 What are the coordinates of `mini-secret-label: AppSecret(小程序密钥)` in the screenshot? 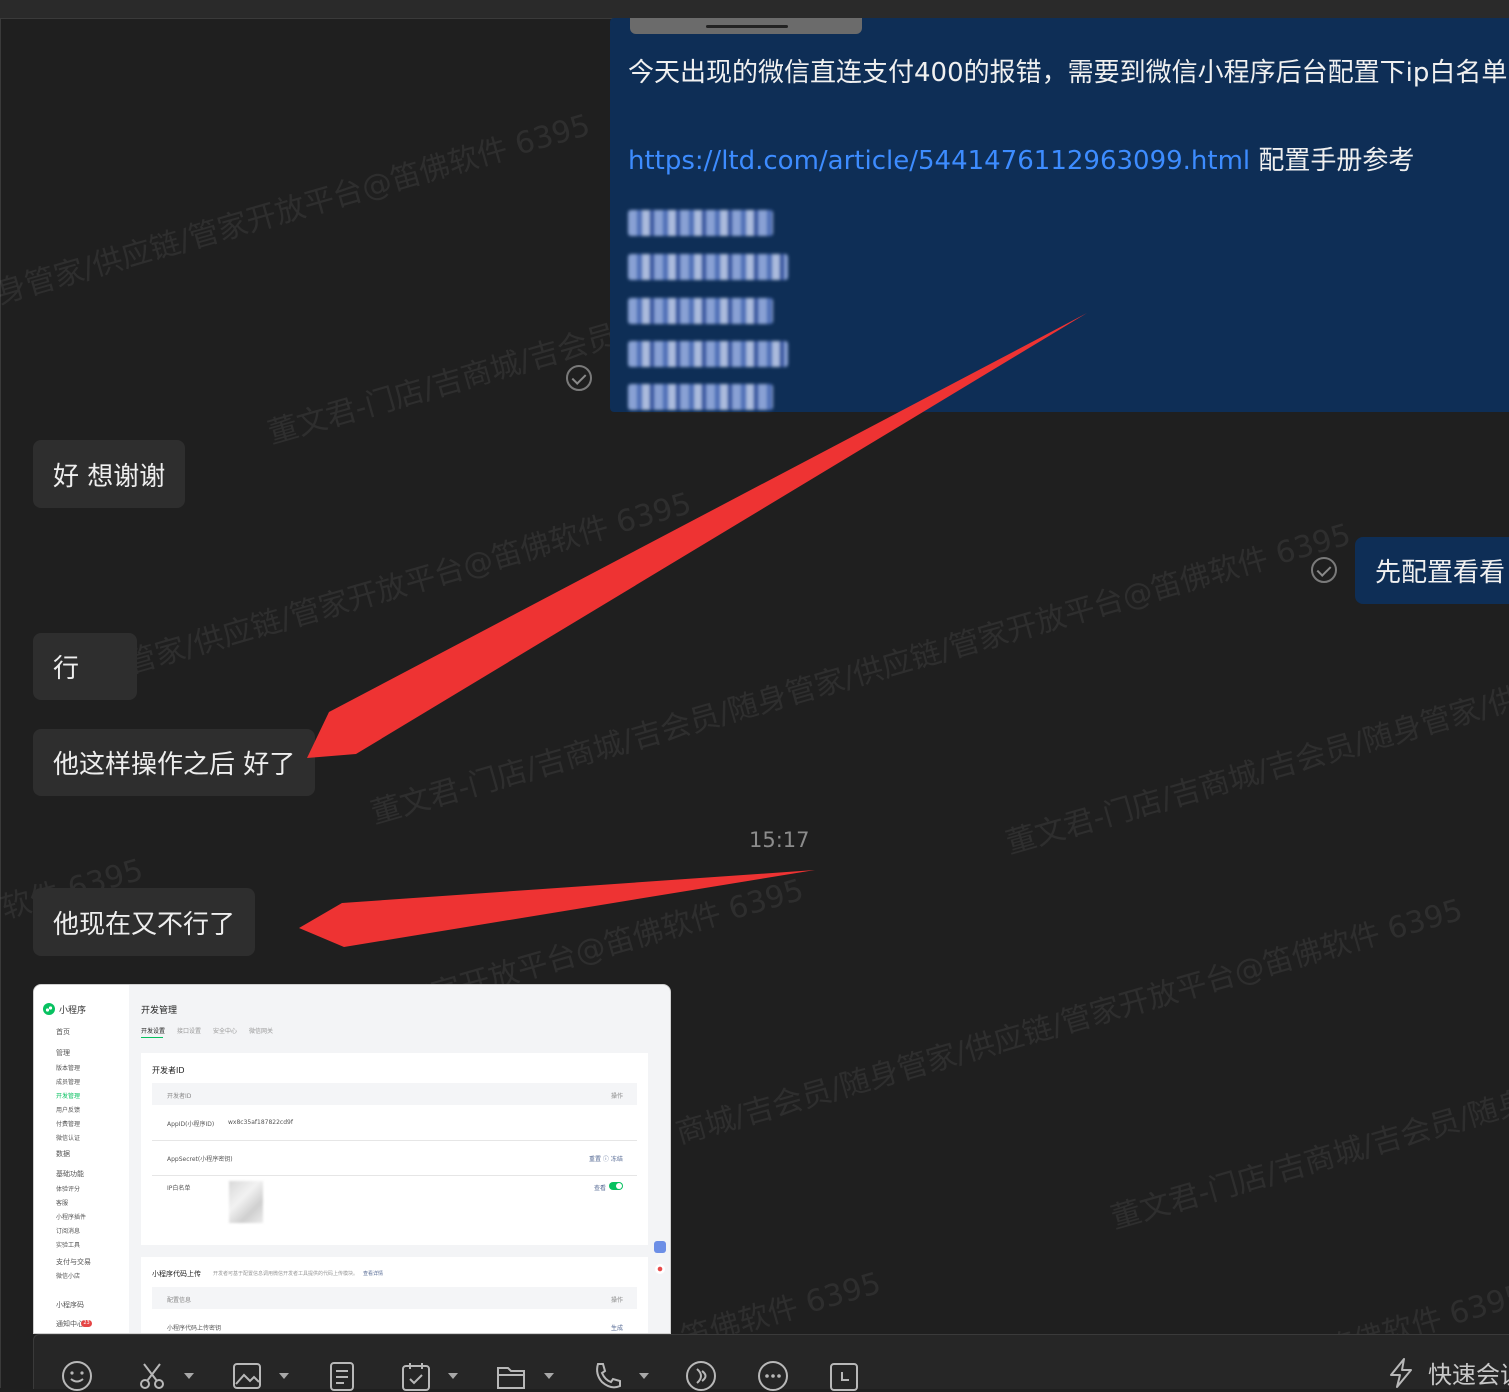 It's located at (200, 1159).